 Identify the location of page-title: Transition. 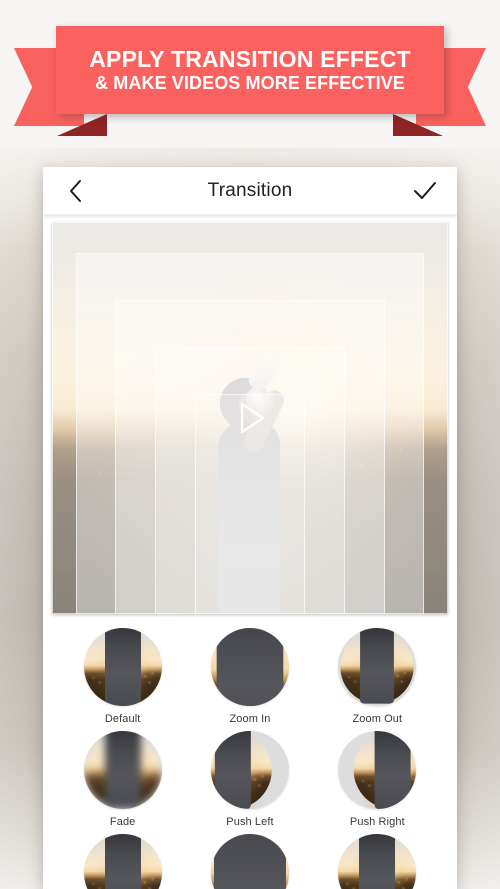
(250, 190).